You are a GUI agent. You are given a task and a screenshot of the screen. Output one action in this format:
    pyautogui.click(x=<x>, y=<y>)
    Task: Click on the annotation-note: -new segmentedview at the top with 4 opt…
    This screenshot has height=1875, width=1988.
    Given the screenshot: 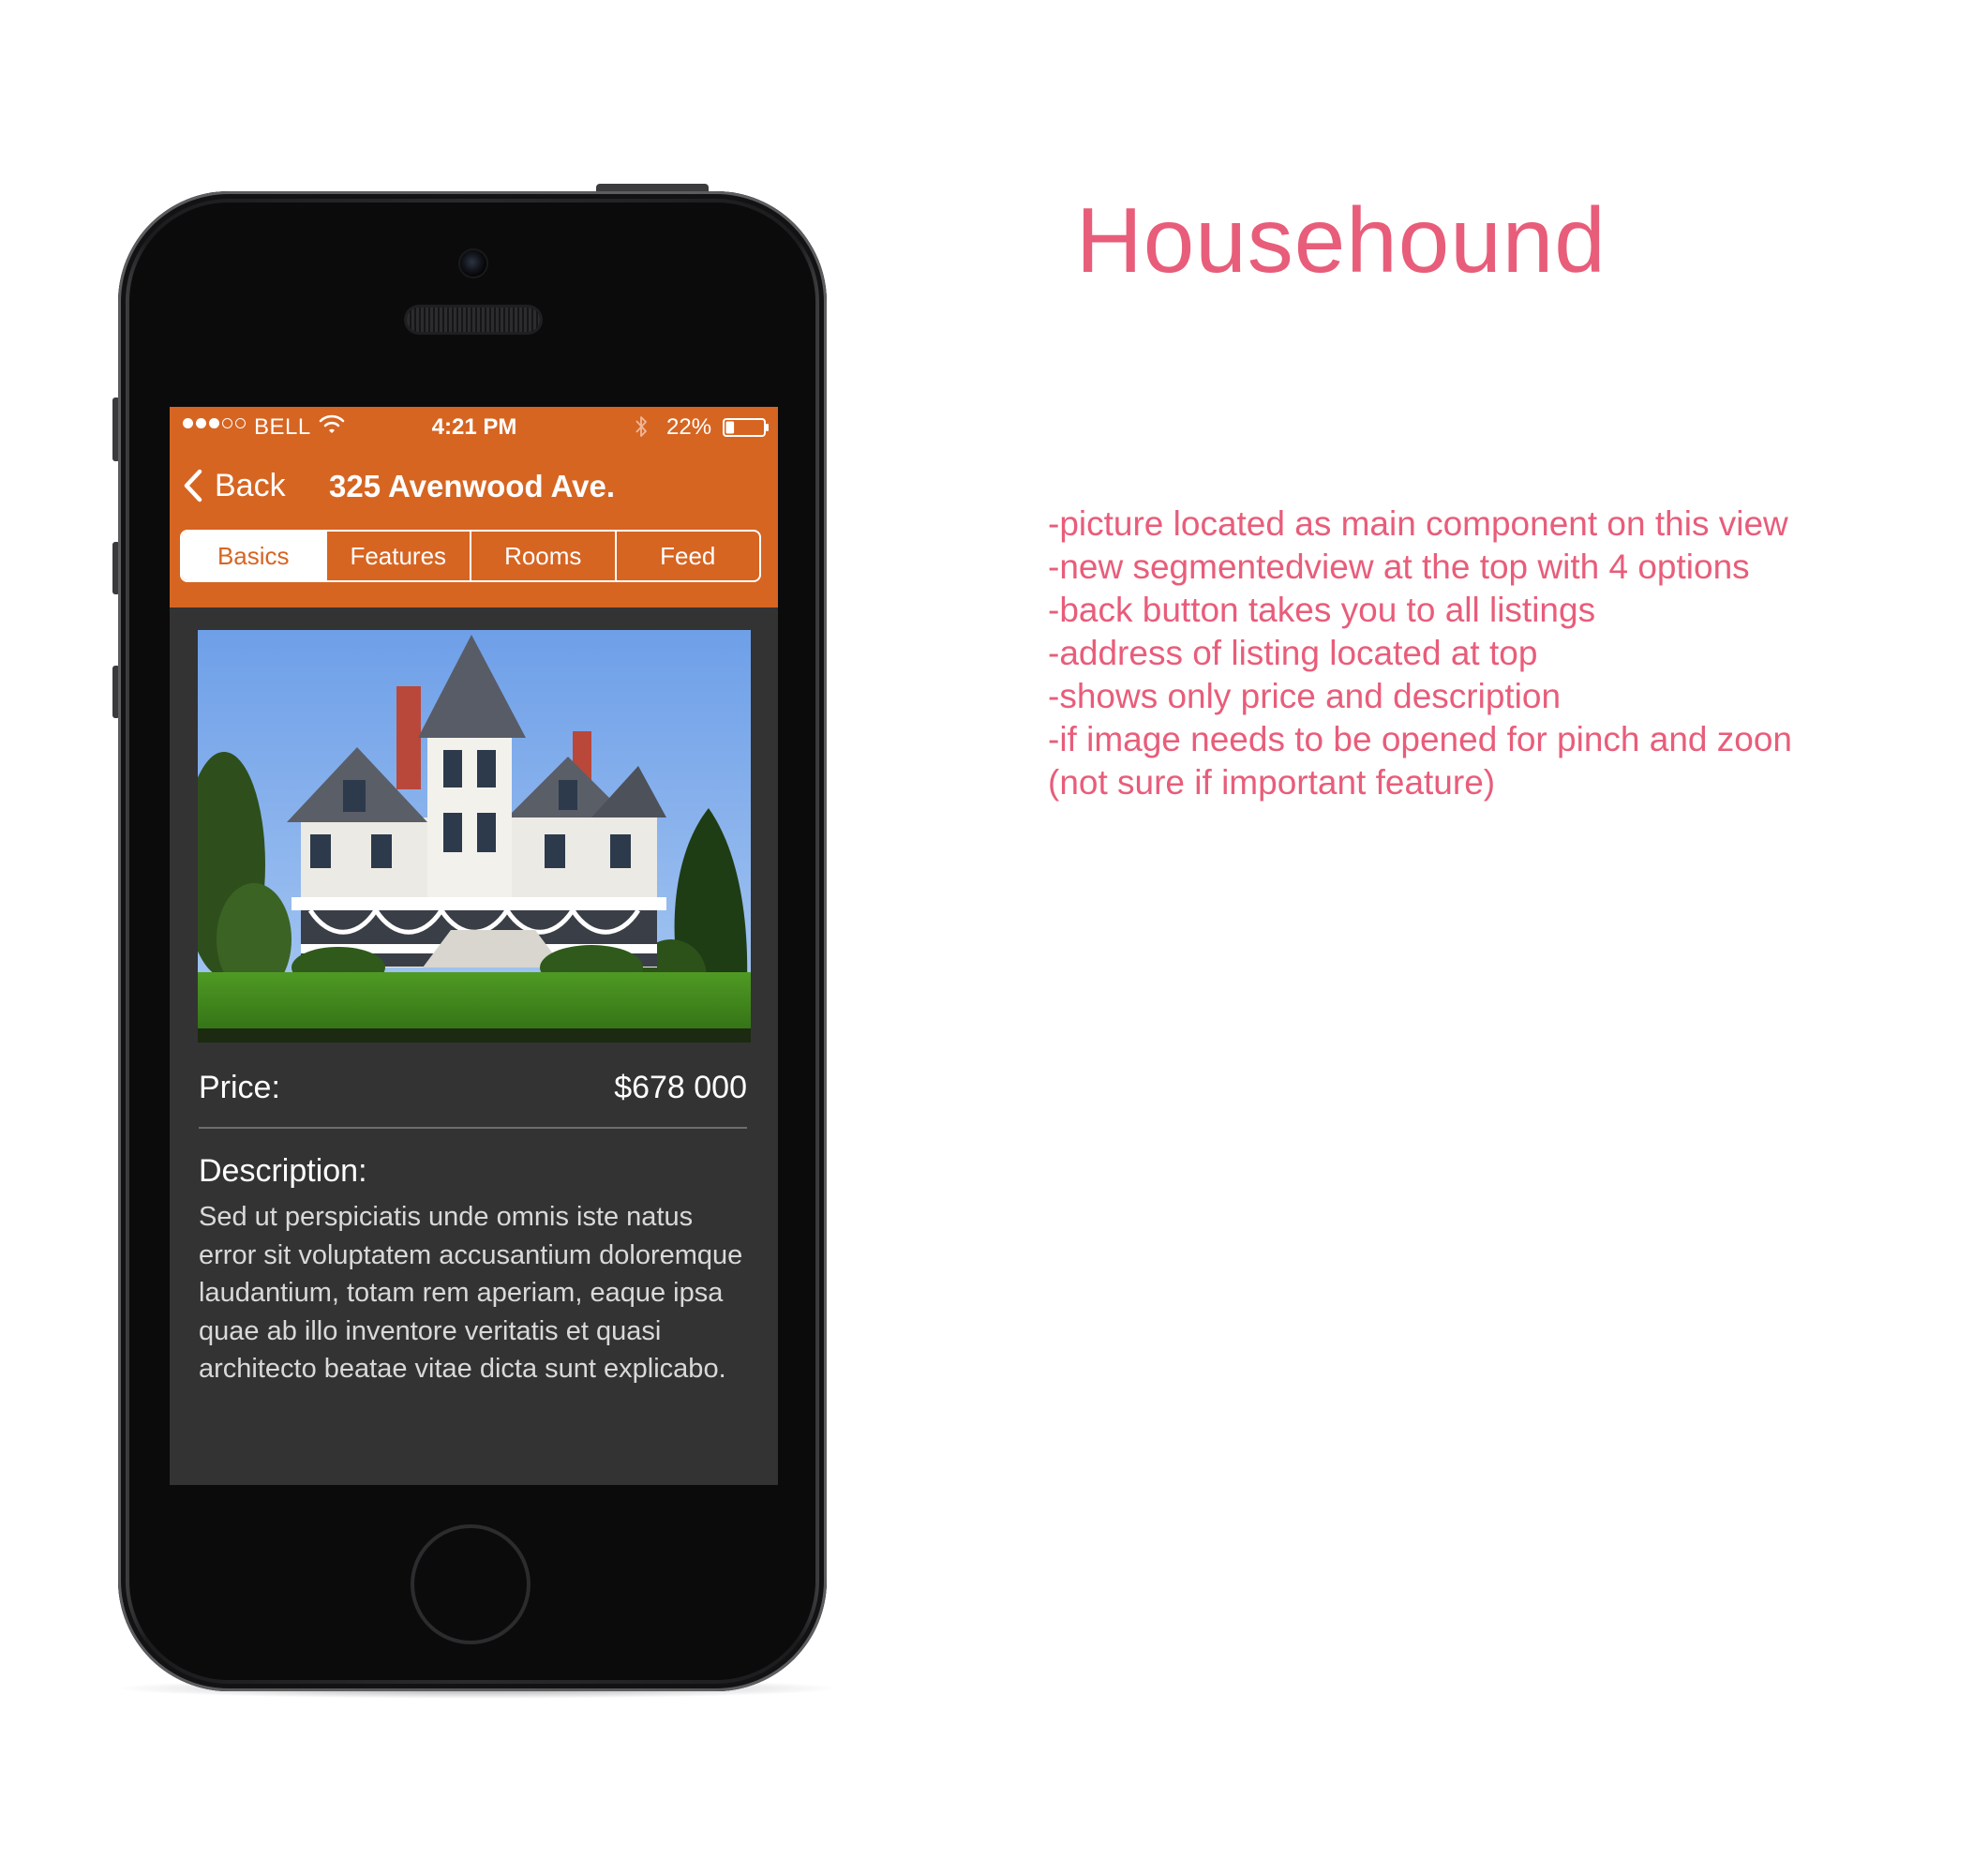 What is the action you would take?
    pyautogui.click(x=1399, y=567)
    